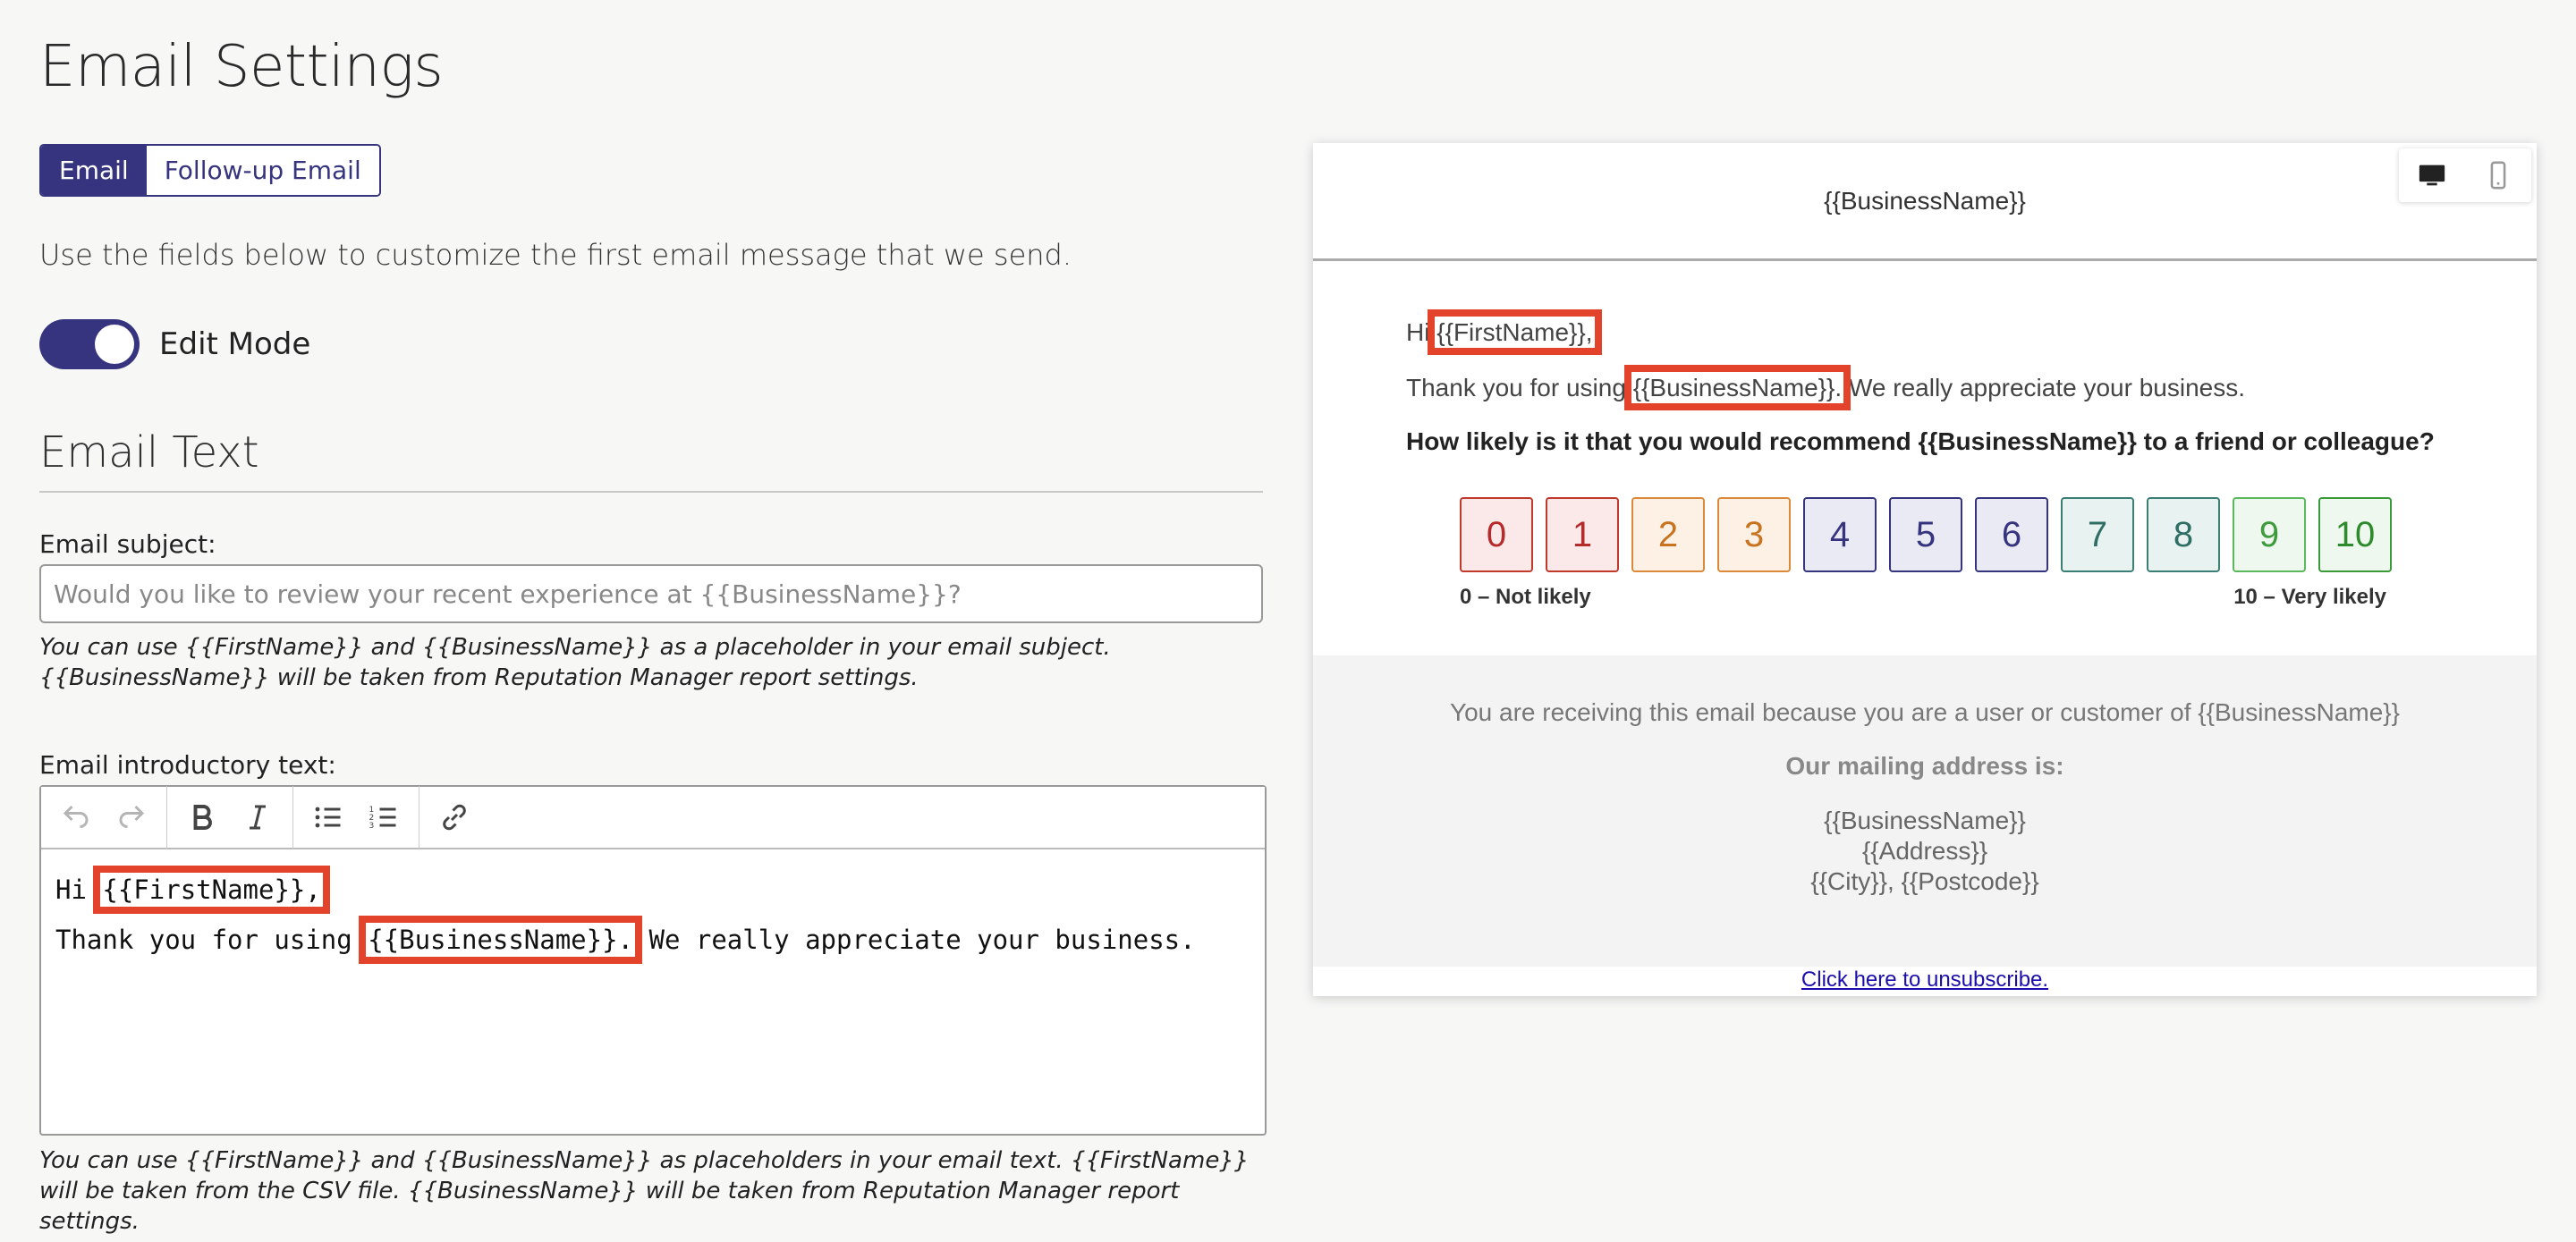 The height and width of the screenshot is (1242, 2576). I want to click on address-line: {{BusinessName}}, so click(1925, 821).